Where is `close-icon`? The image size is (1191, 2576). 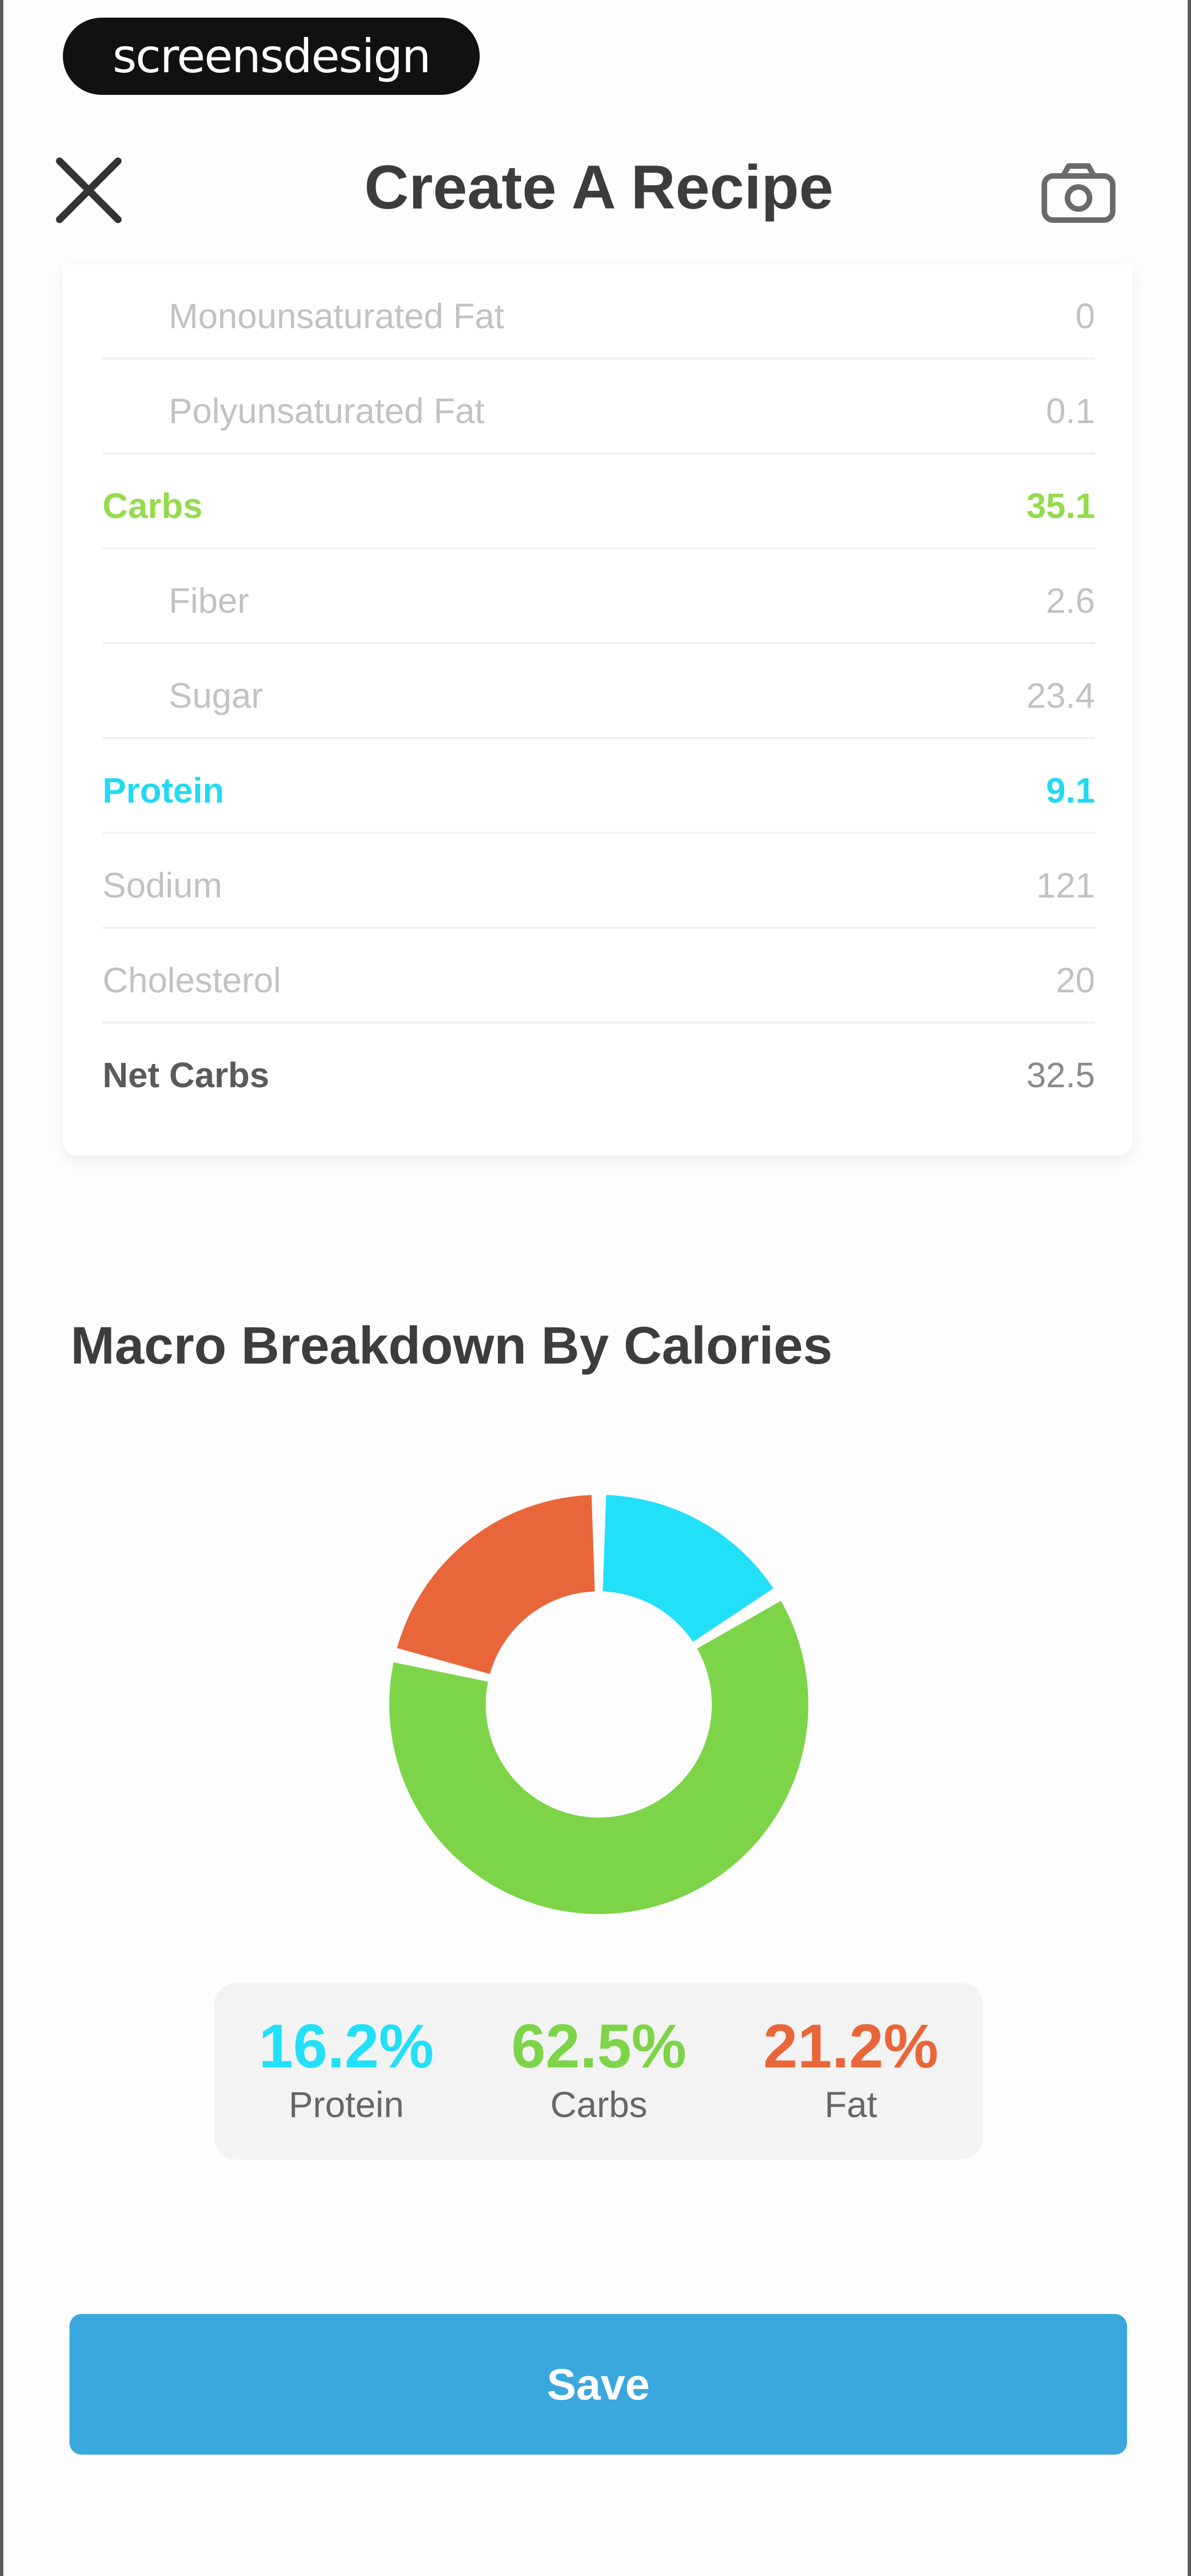 close-icon is located at coordinates (89, 190).